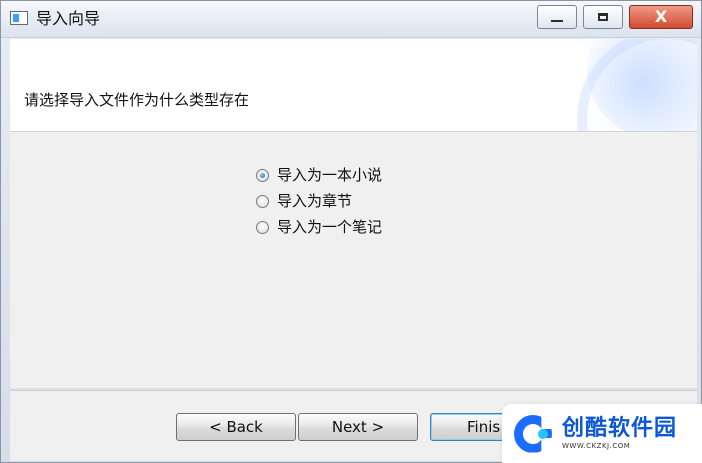  I want to click on window-title: 导入向导, so click(68, 18).